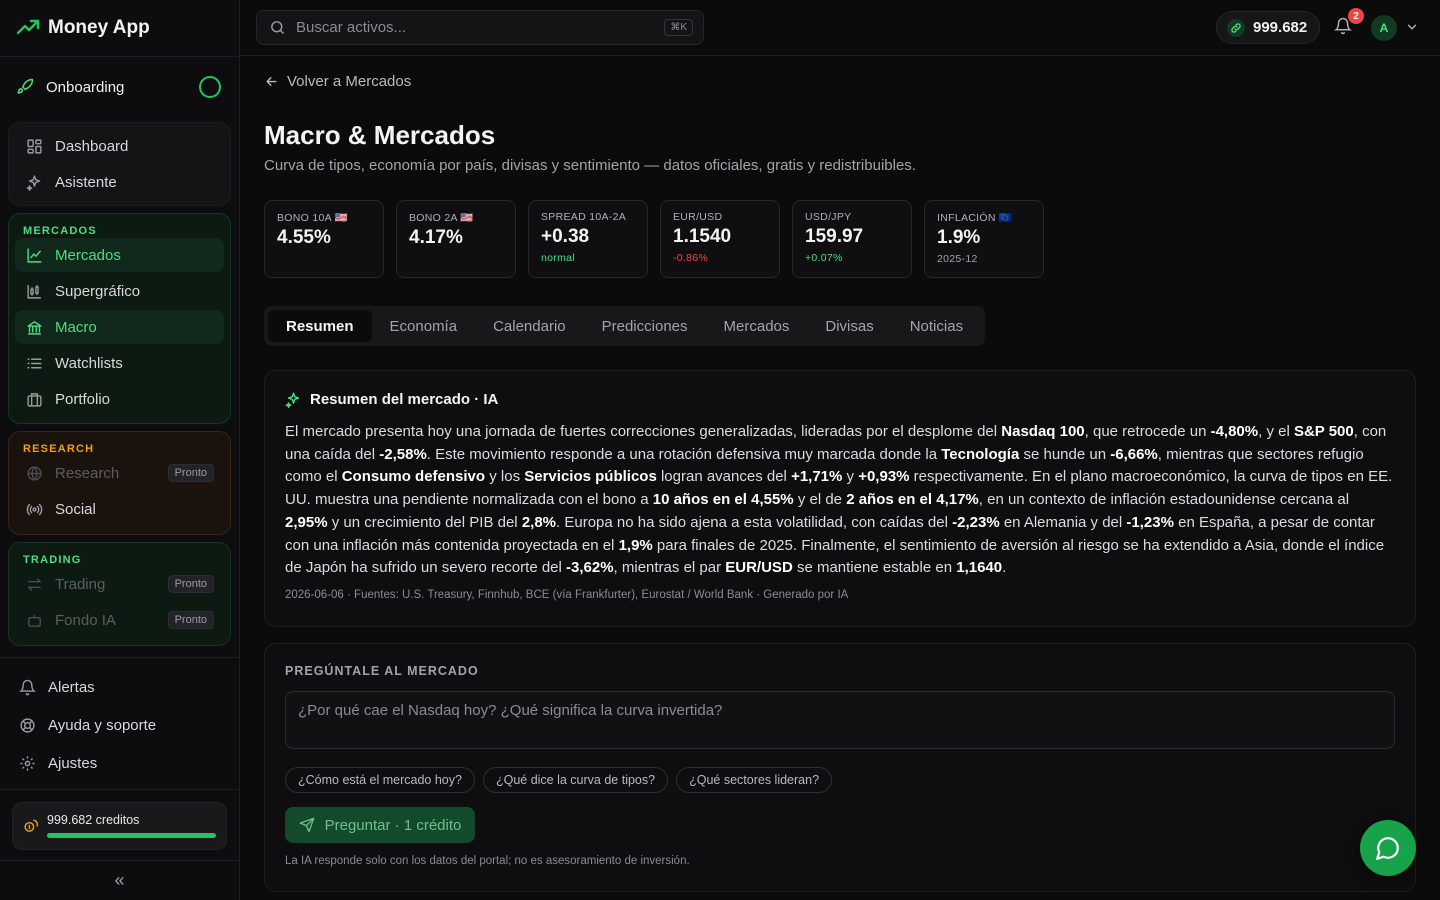 The width and height of the screenshot is (1440, 900). I want to click on tab-divisas: Divisas, so click(849, 326).